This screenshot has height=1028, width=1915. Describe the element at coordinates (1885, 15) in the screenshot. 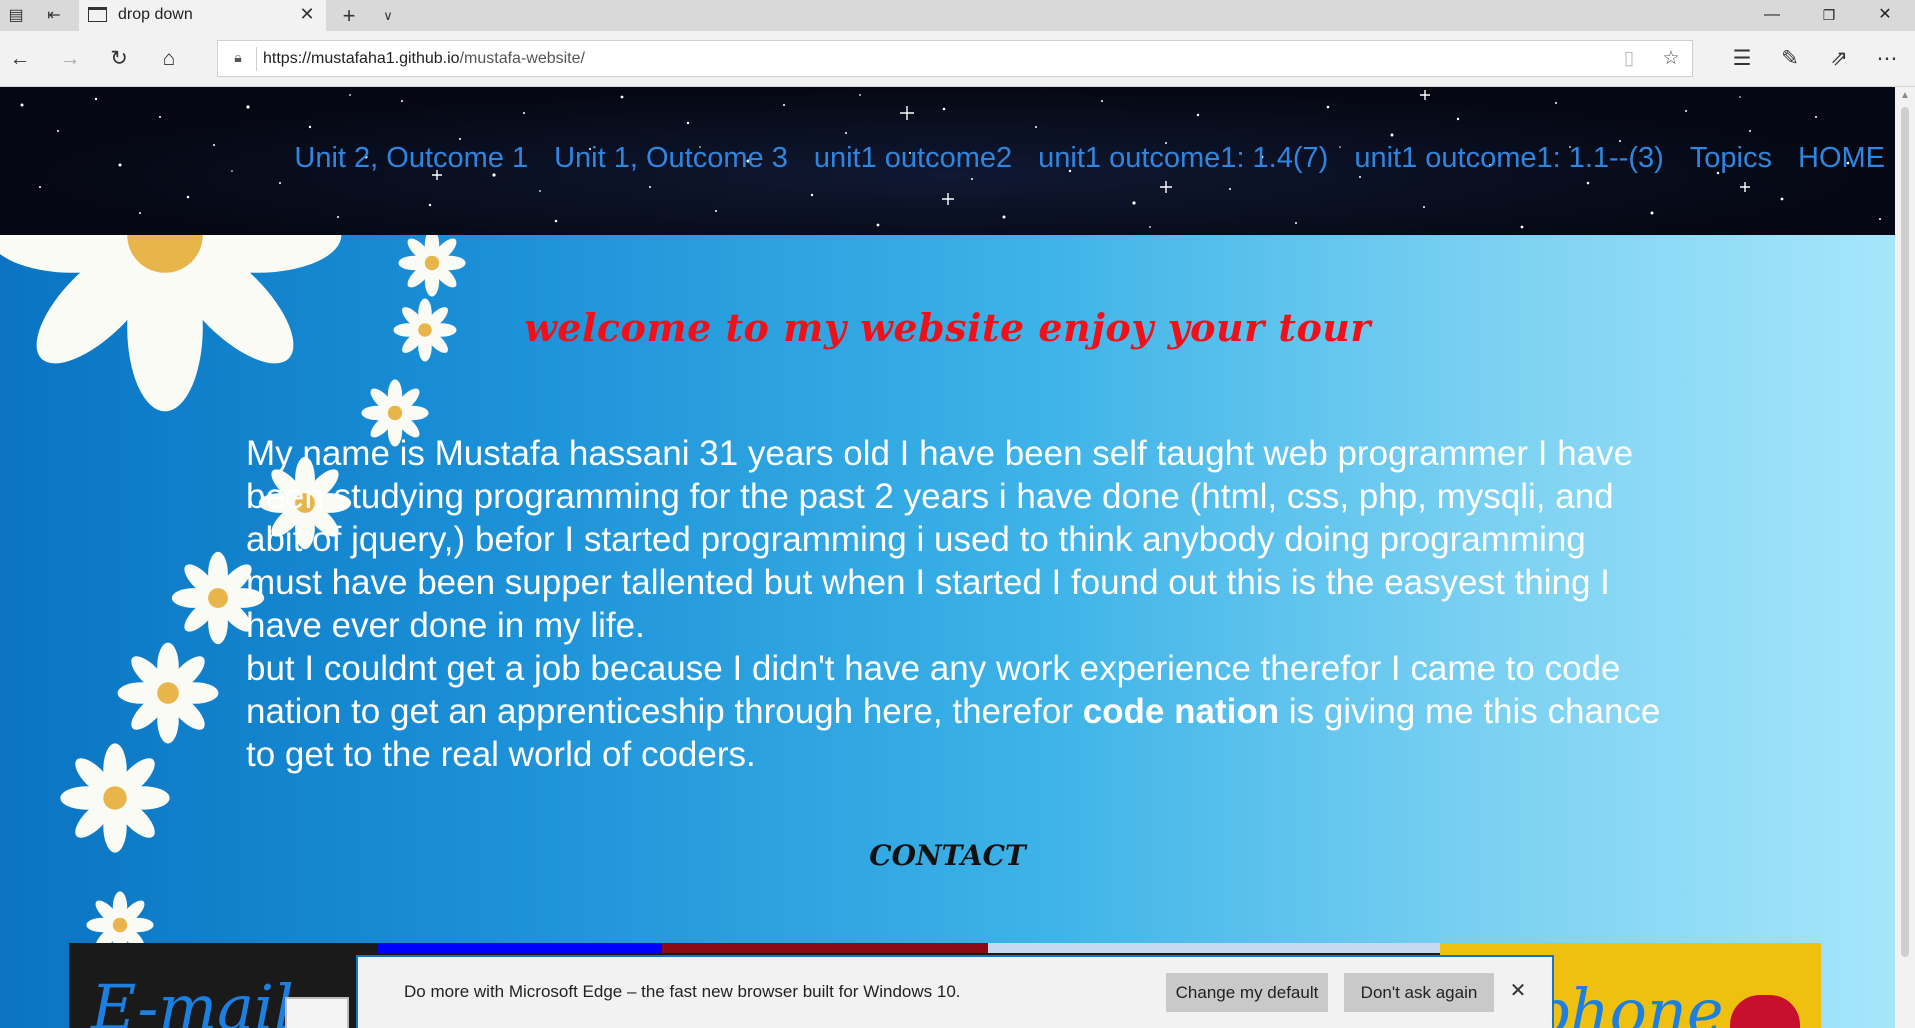

I see `close-window-icon: ✕` at that location.